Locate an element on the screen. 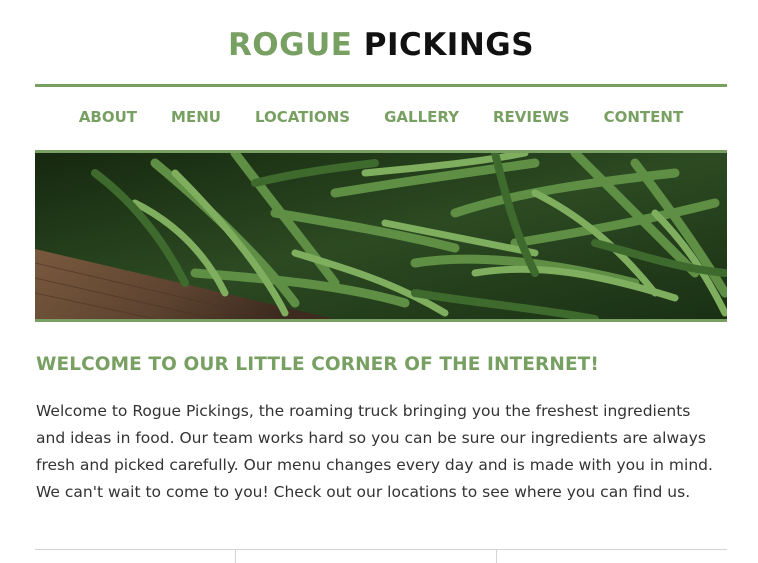  site-logo: ROGUE PICKINGS is located at coordinates (381, 45).